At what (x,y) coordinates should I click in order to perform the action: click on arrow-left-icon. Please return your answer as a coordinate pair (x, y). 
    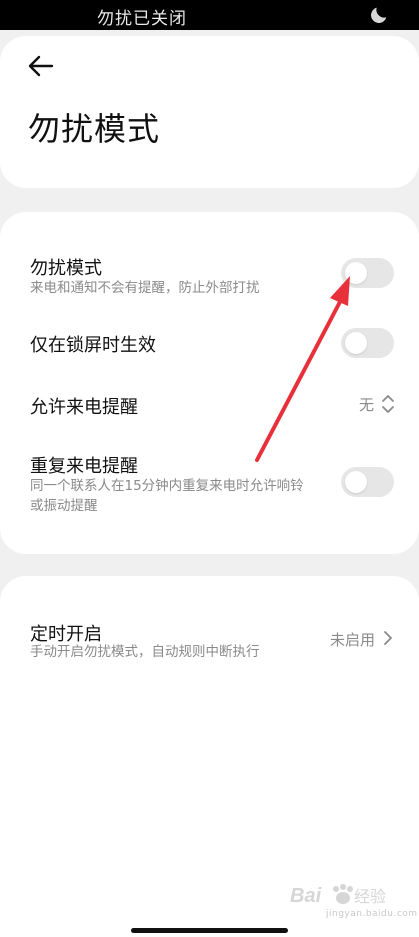
    Looking at the image, I should click on (41, 66).